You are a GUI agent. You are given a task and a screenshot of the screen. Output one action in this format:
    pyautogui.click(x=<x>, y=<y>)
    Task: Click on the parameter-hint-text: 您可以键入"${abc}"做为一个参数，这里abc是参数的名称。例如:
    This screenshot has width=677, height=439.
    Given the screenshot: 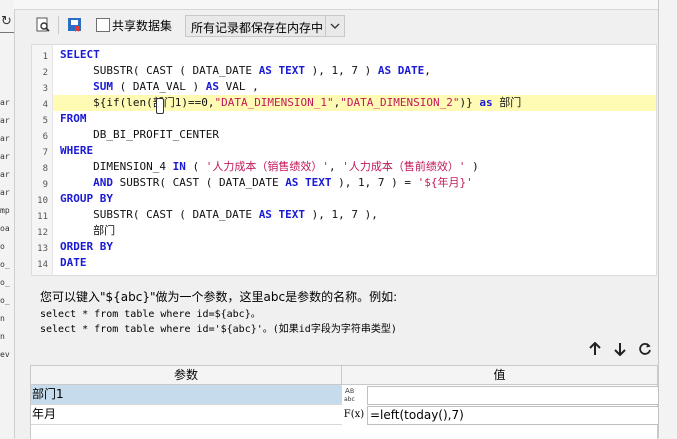 What is the action you would take?
    pyautogui.click(x=219, y=297)
    